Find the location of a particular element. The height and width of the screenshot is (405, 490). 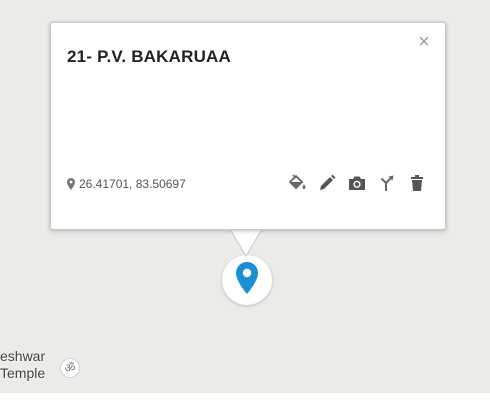

paint-bucket-icon is located at coordinates (297, 183).